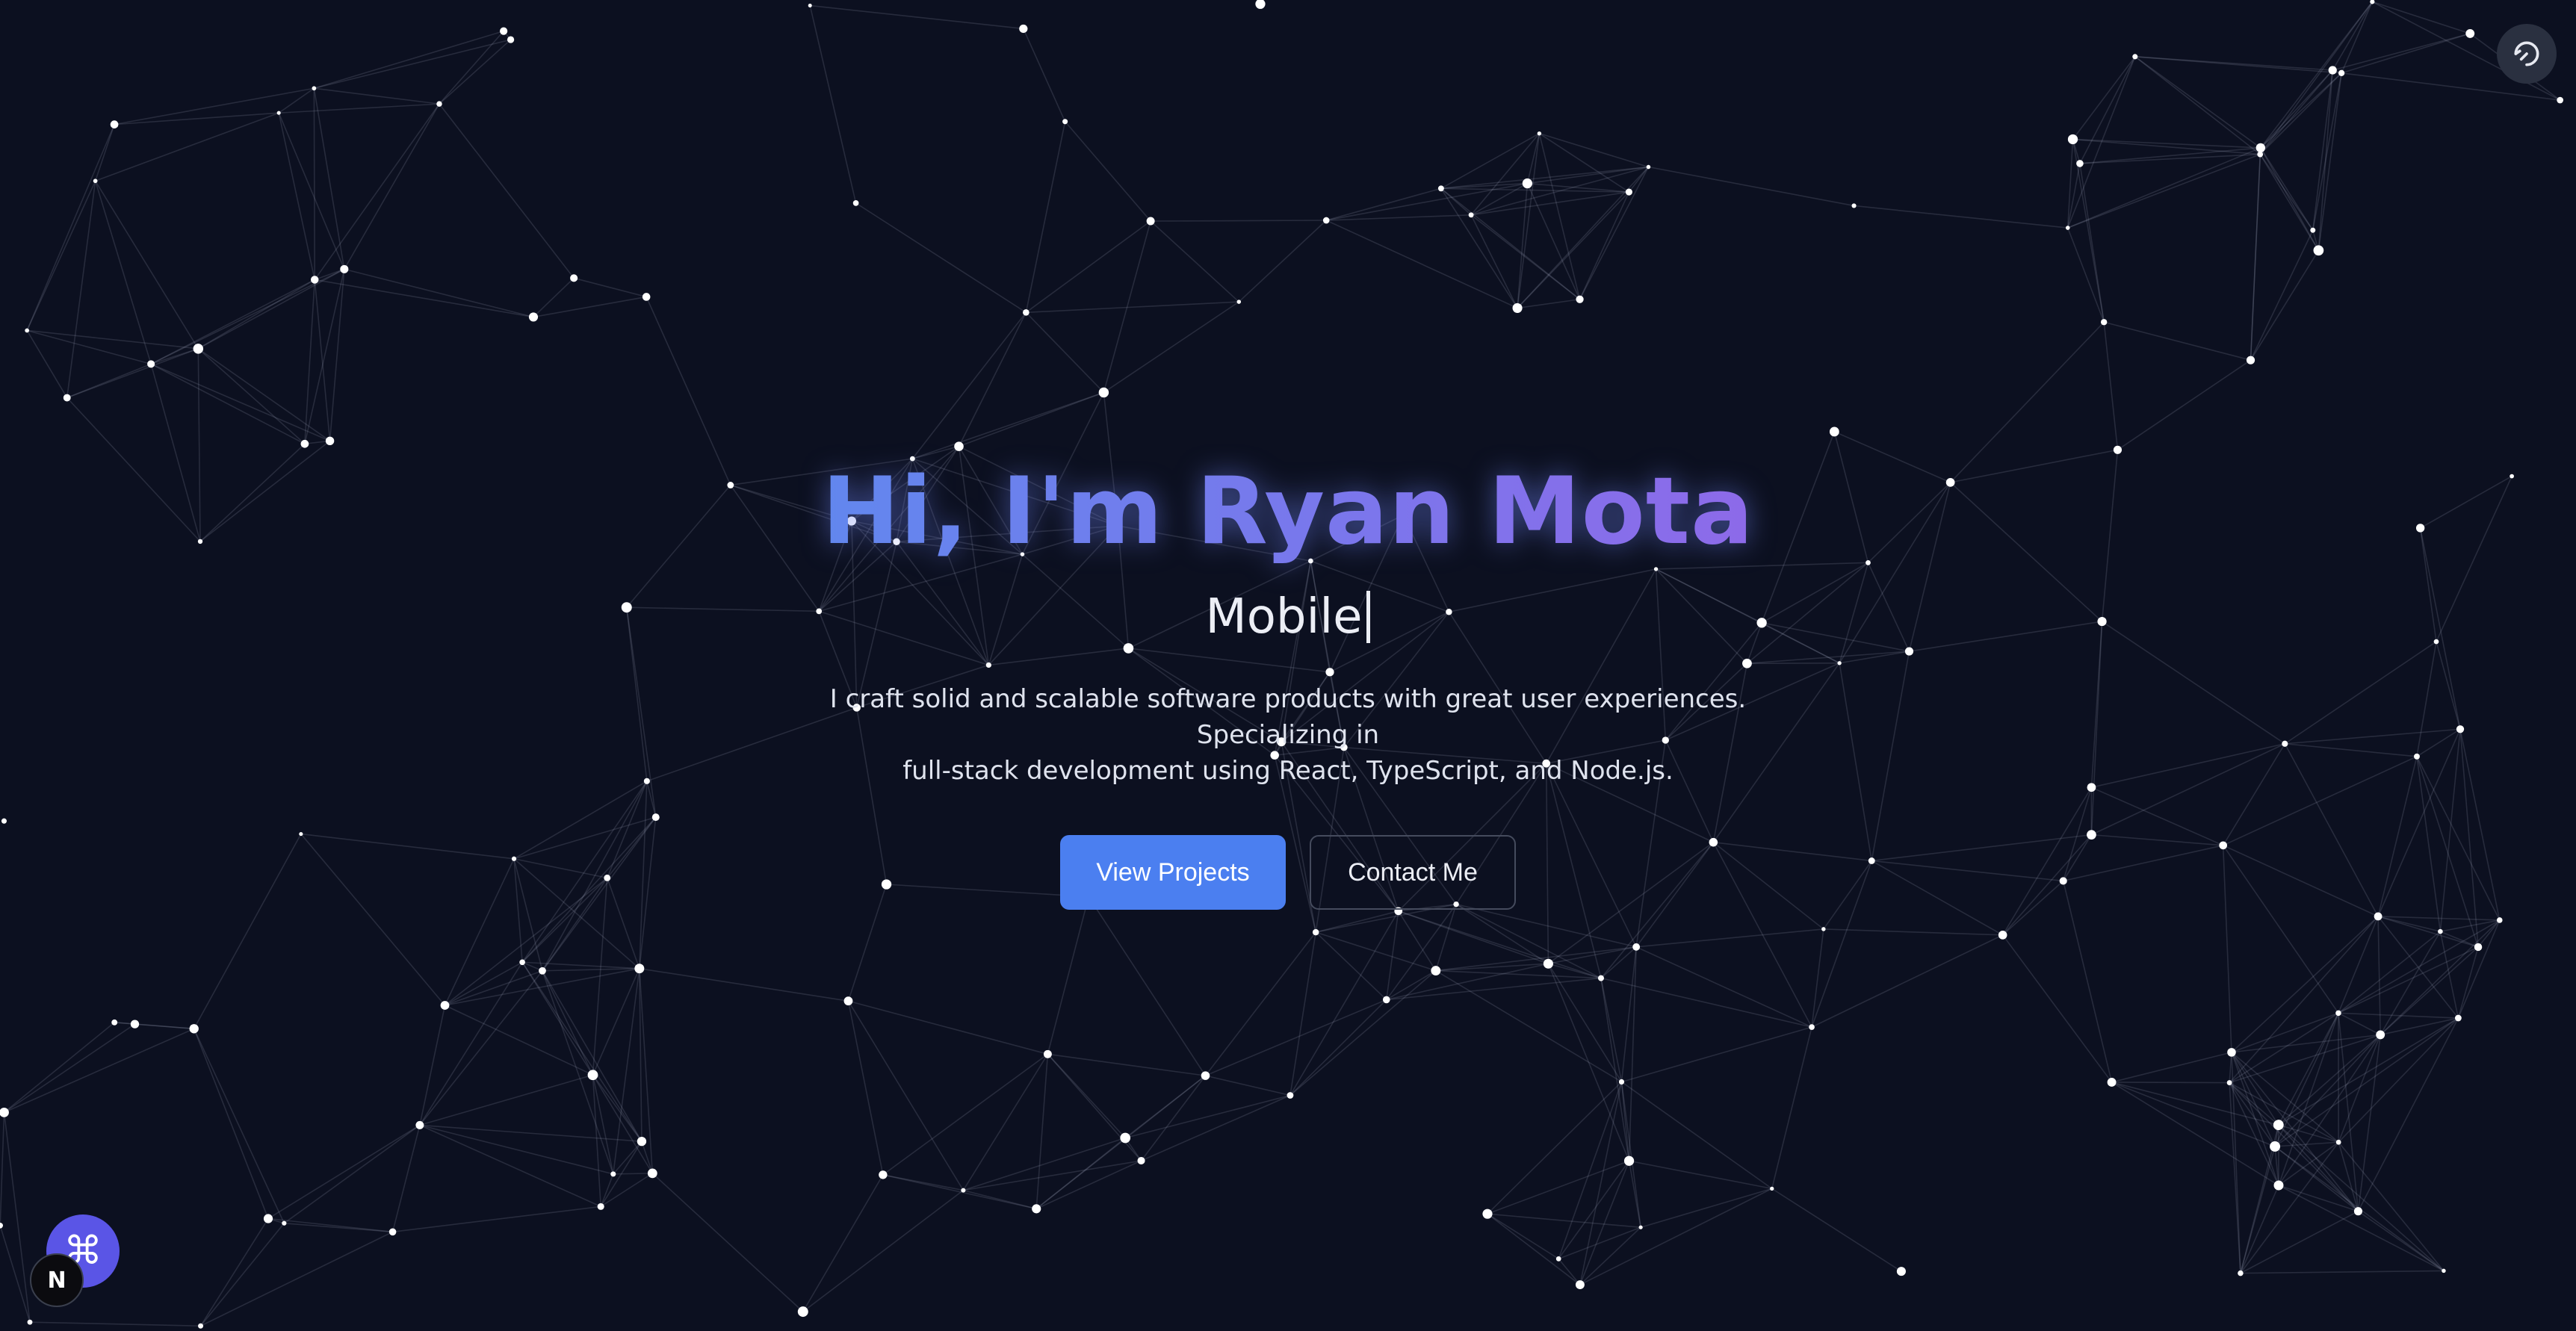  Describe the element at coordinates (1173, 872) in the screenshot. I see `view-projects-button: View Projects` at that location.